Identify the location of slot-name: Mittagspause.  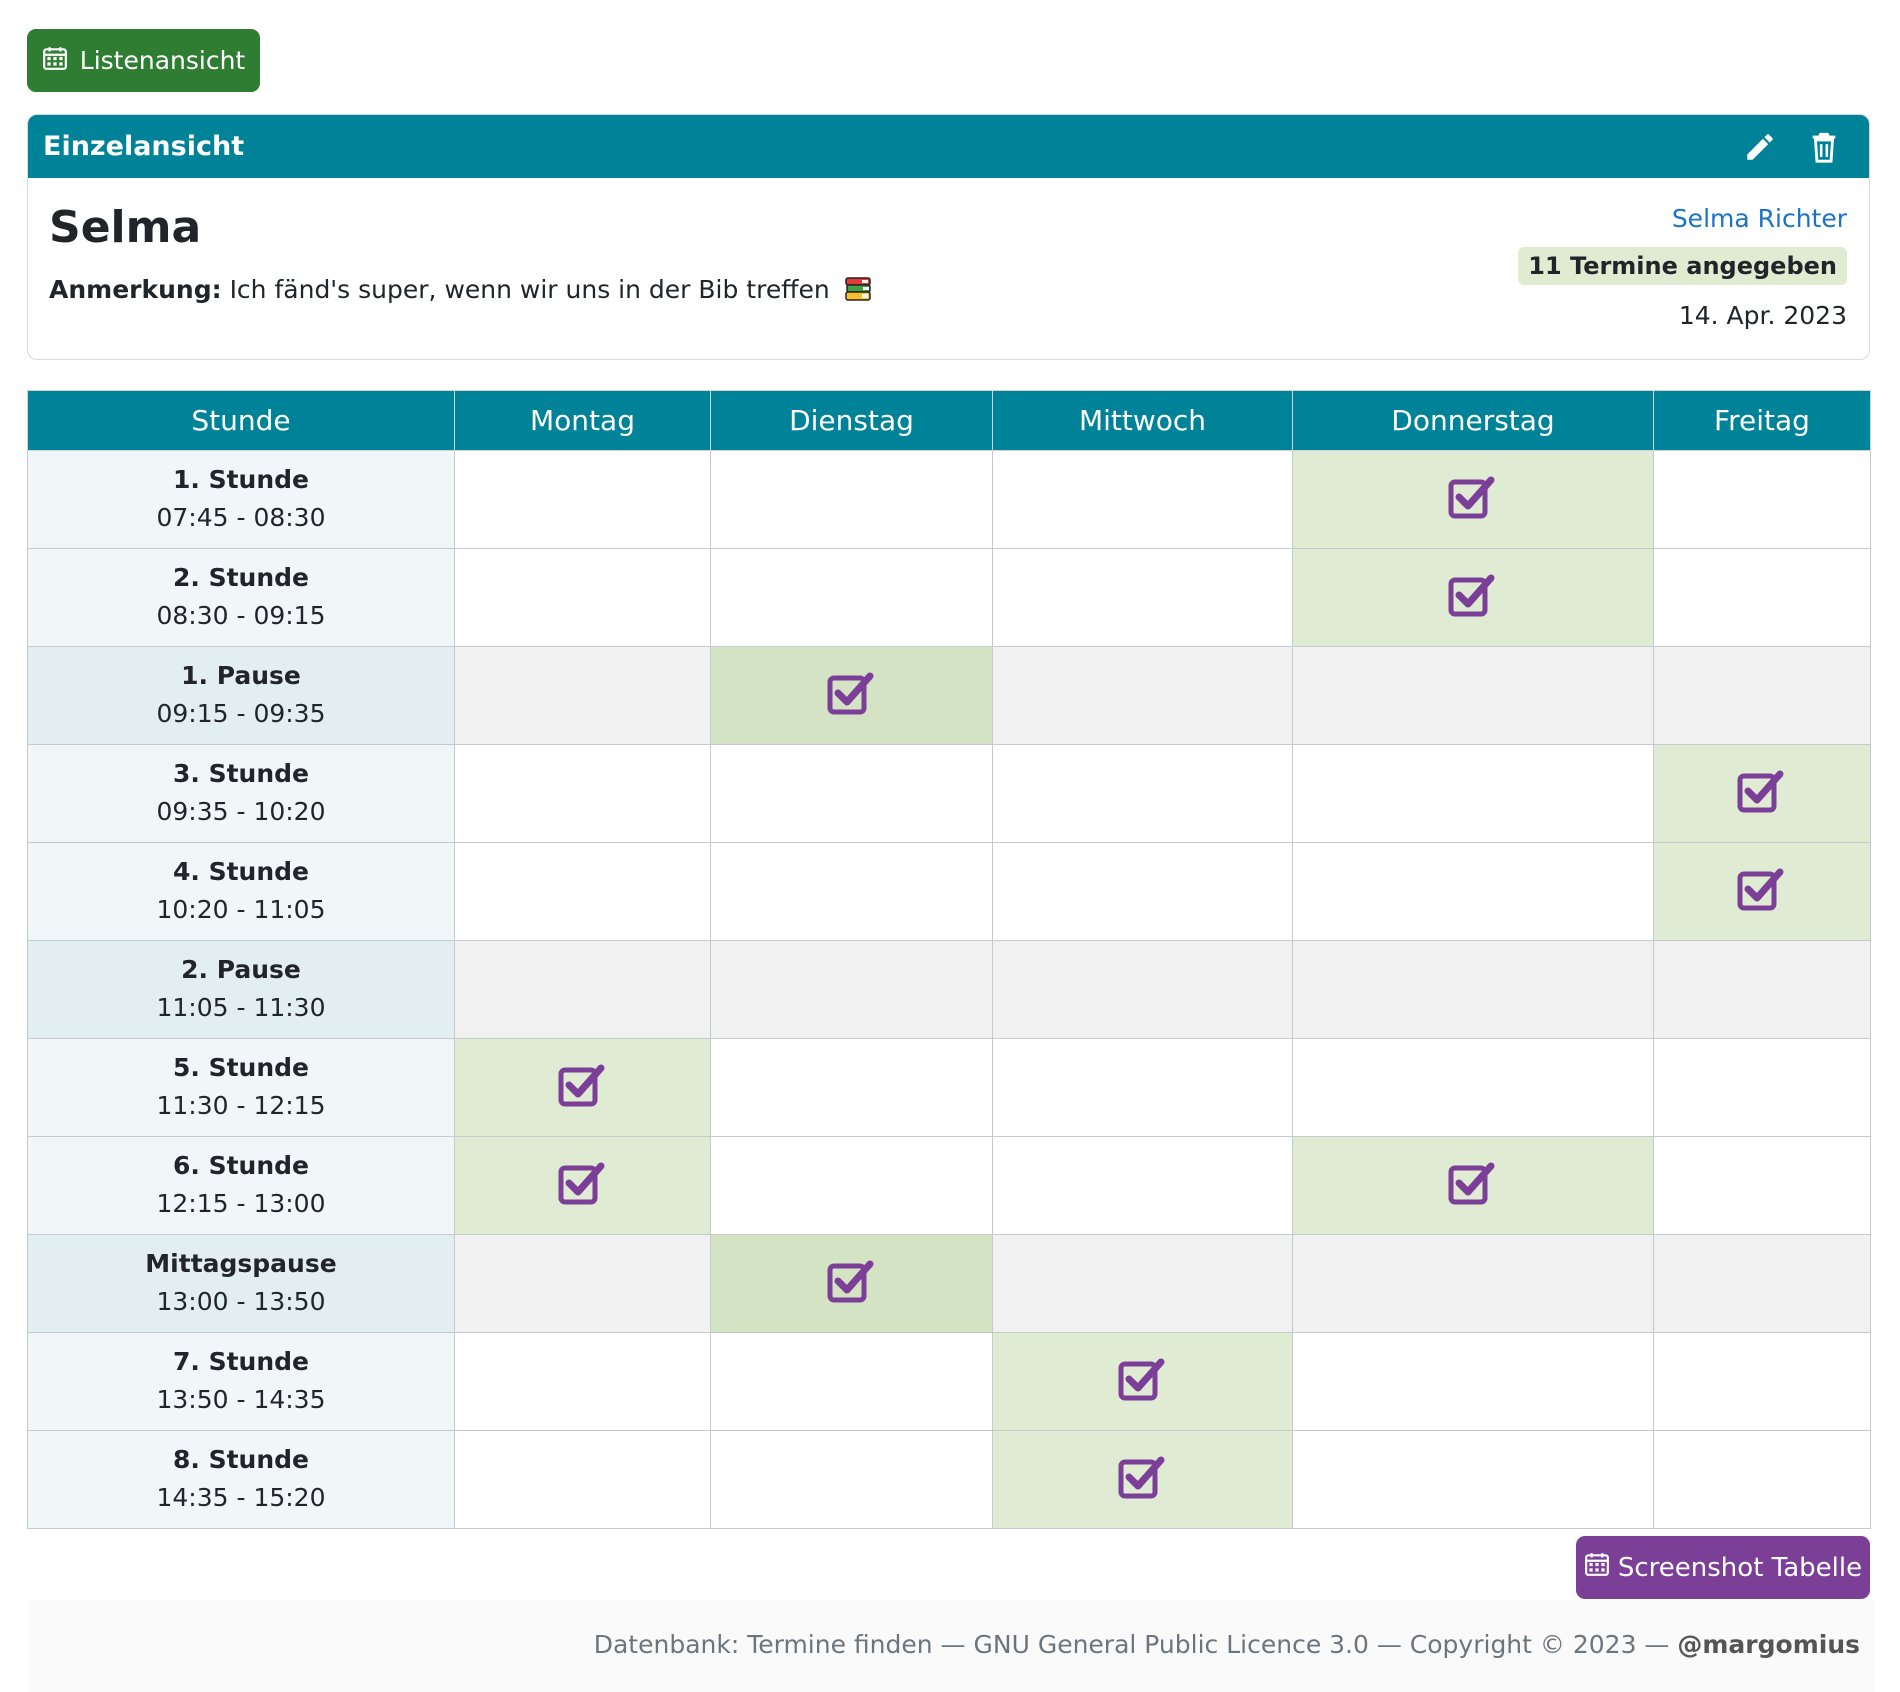
(241, 1263).